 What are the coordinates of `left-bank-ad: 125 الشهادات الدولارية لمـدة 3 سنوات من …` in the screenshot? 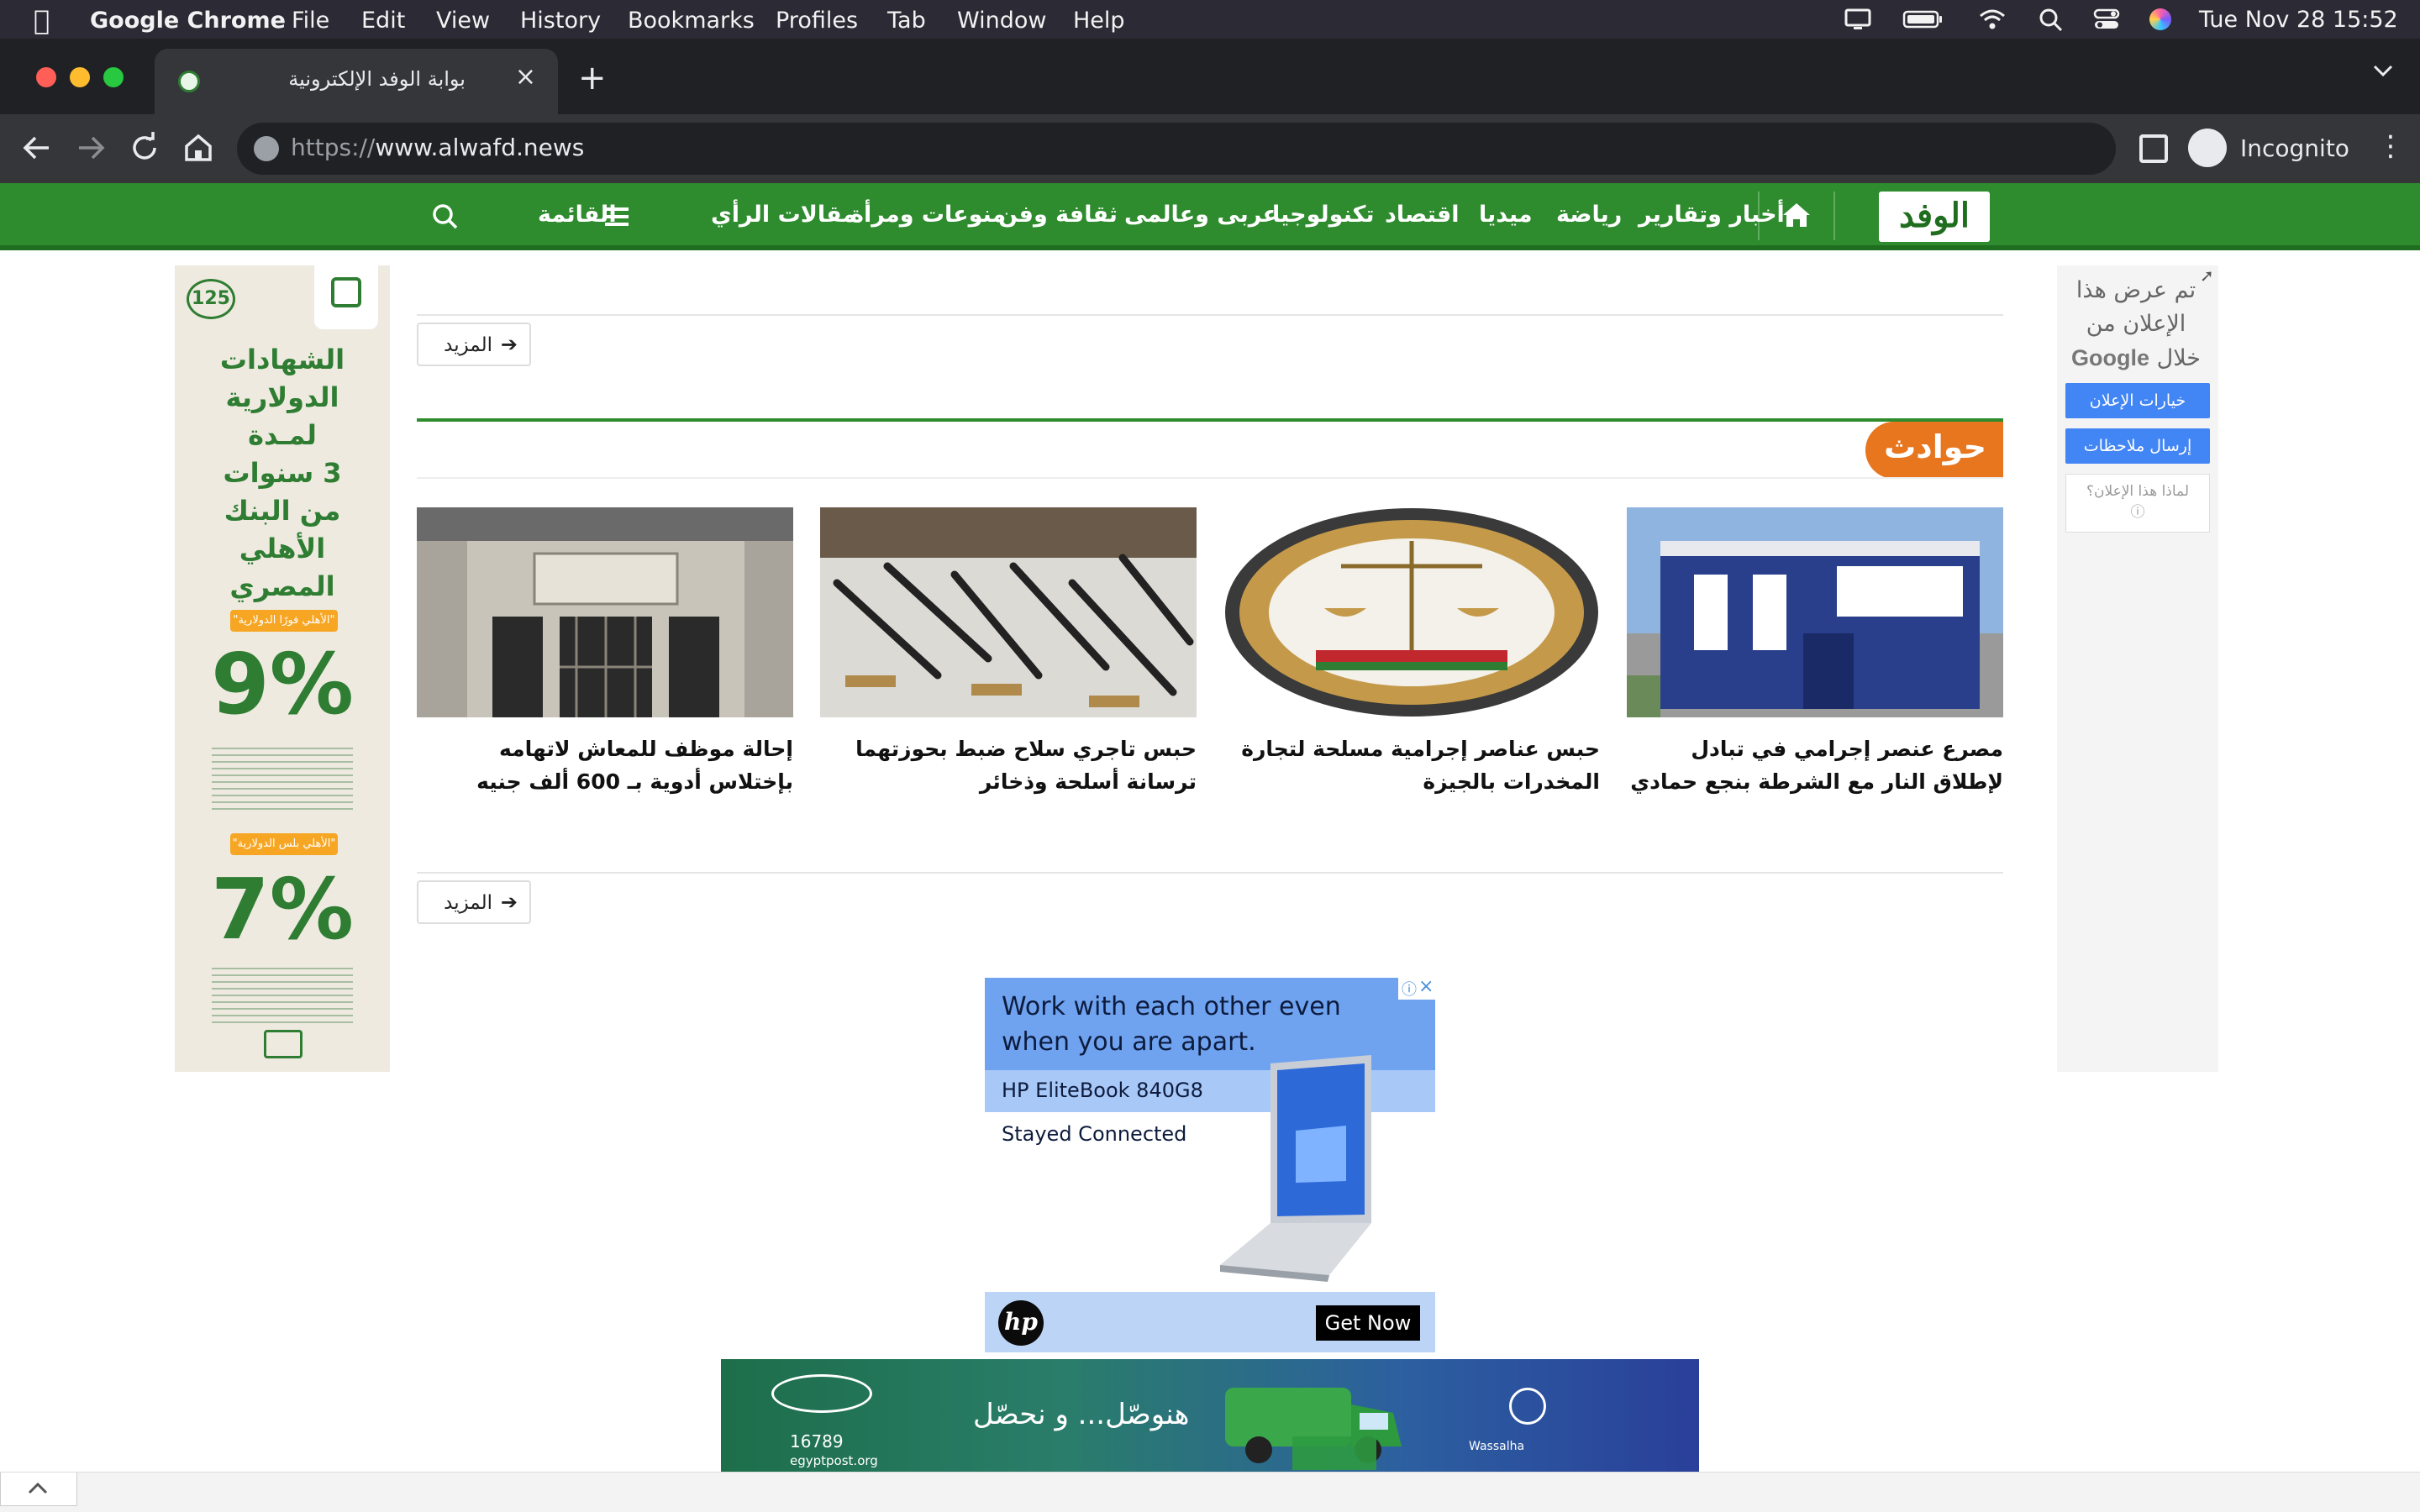 It's located at (283, 668).